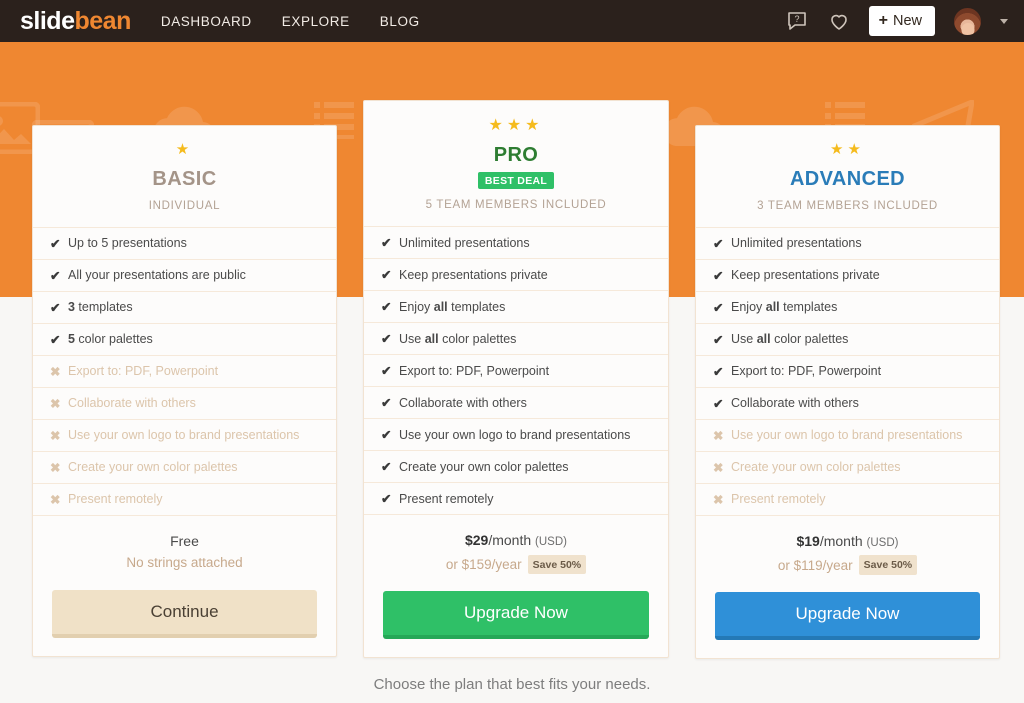 The image size is (1024, 703). Describe the element at coordinates (967, 21) in the screenshot. I see `avatar` at that location.